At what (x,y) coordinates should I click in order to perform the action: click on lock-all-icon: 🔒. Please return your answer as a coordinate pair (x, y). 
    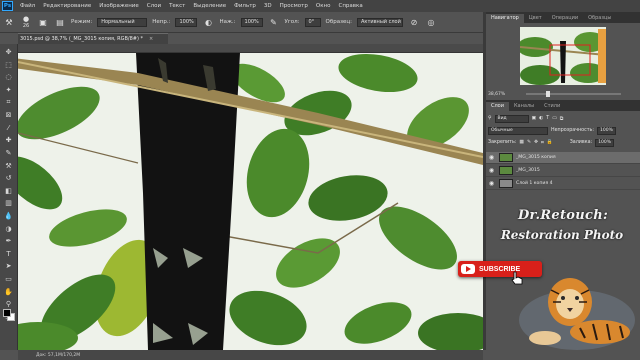
    Looking at the image, I should click on (550, 142).